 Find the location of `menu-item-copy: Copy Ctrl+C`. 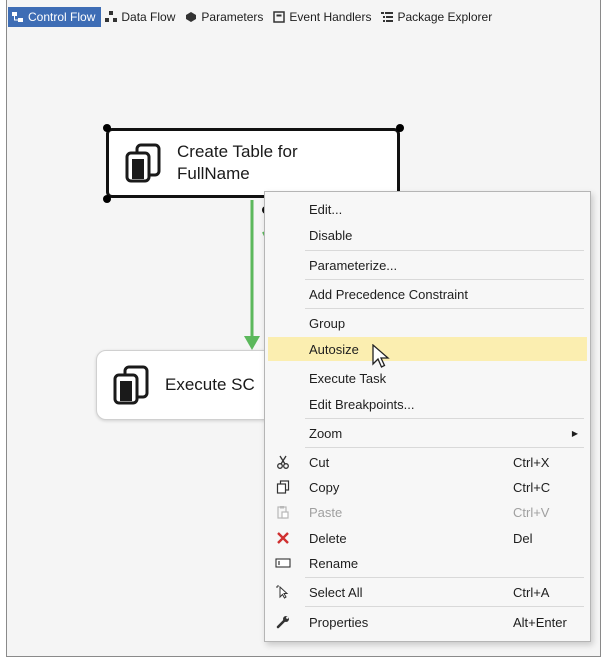

menu-item-copy: Copy Ctrl+C is located at coordinates (427, 487).